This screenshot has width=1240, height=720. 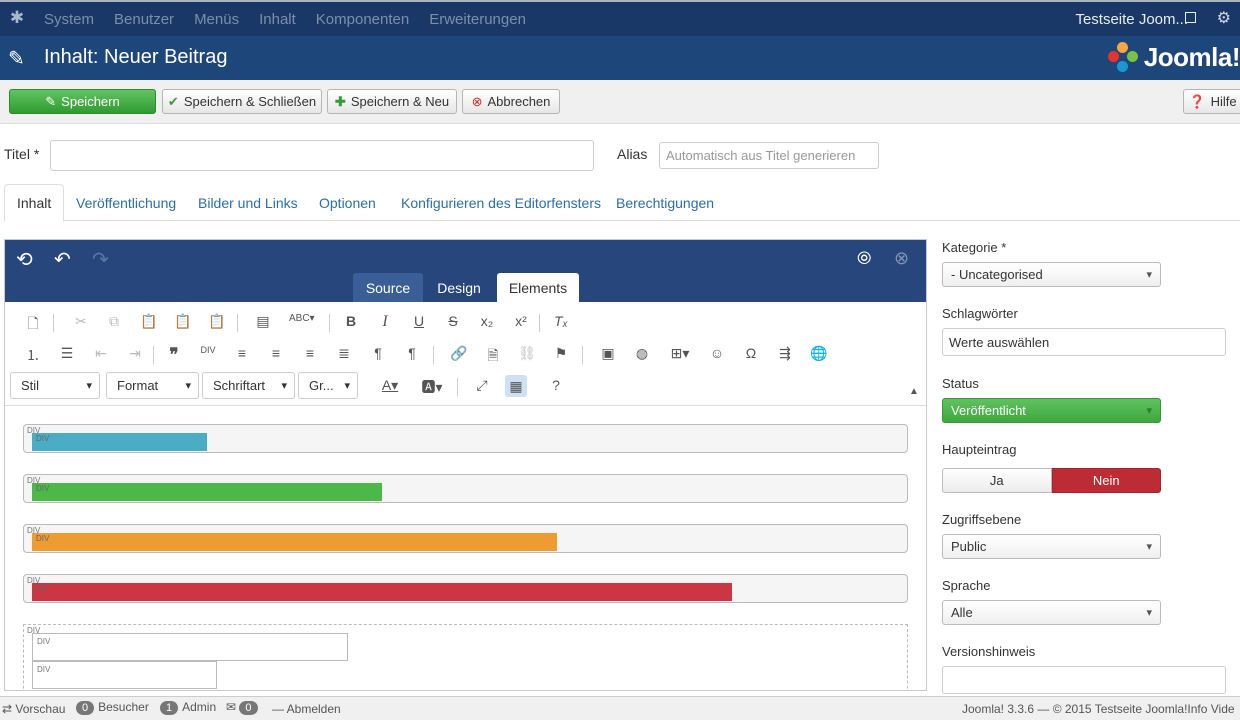 What do you see at coordinates (33, 355) in the screenshot?
I see `numbered-list-icon: ⒈` at bounding box center [33, 355].